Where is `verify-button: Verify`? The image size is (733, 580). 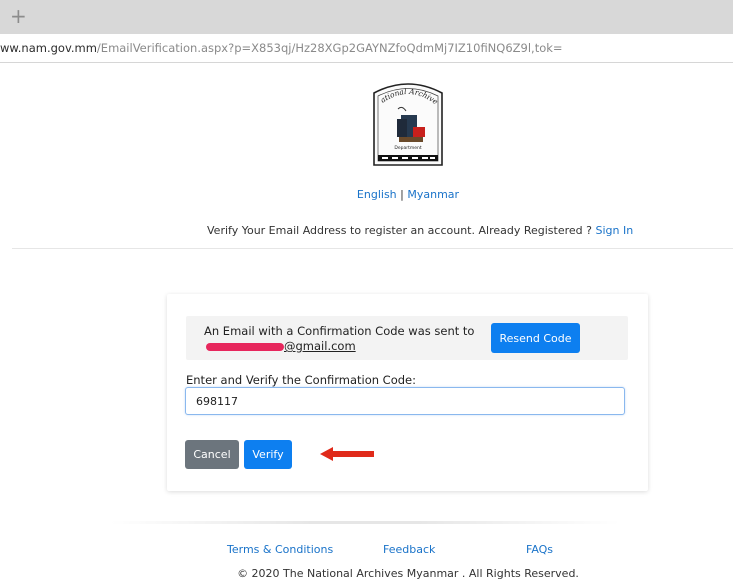 verify-button: Verify is located at coordinates (268, 454).